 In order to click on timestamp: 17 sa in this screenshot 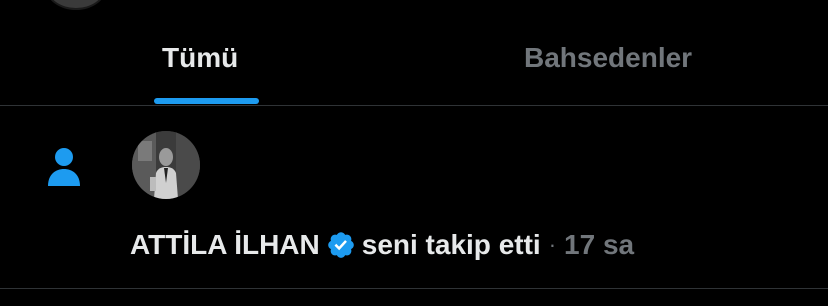, I will do `click(599, 244)`.